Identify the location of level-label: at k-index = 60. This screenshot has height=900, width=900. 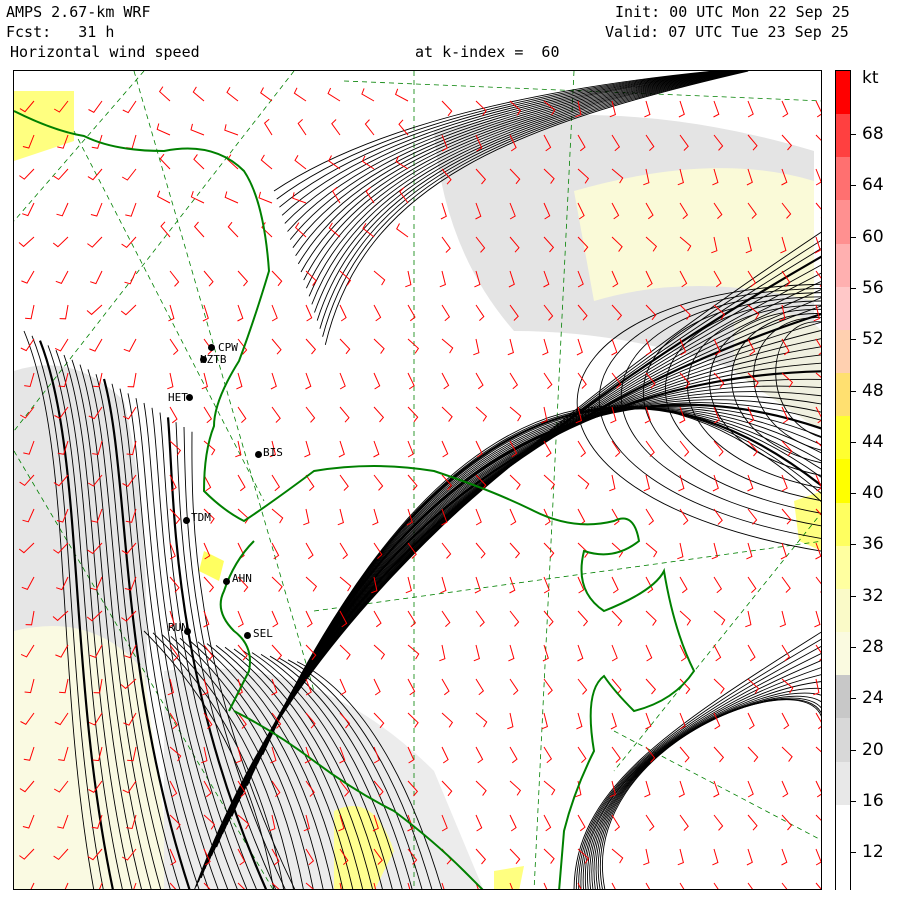
(487, 52).